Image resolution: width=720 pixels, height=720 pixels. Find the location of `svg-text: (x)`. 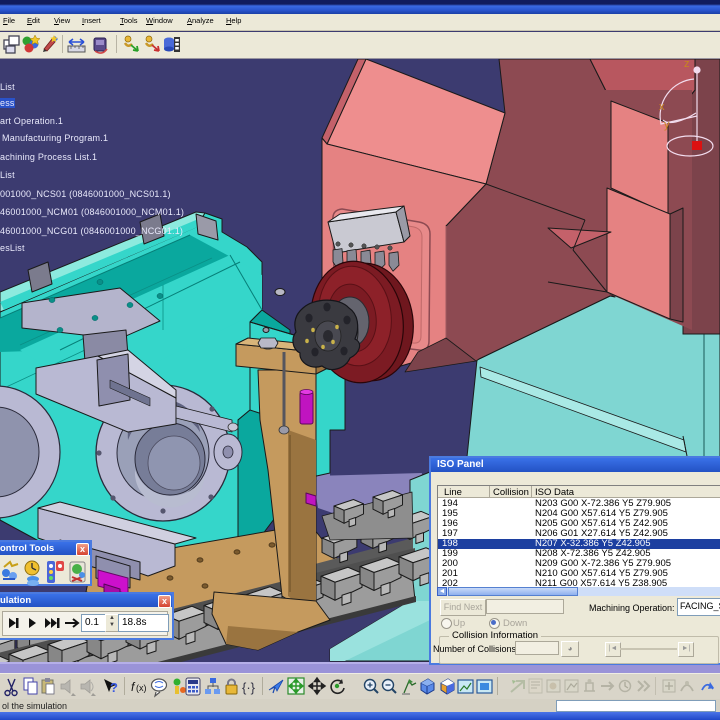

svg-text: (x) is located at coordinates (141, 688).